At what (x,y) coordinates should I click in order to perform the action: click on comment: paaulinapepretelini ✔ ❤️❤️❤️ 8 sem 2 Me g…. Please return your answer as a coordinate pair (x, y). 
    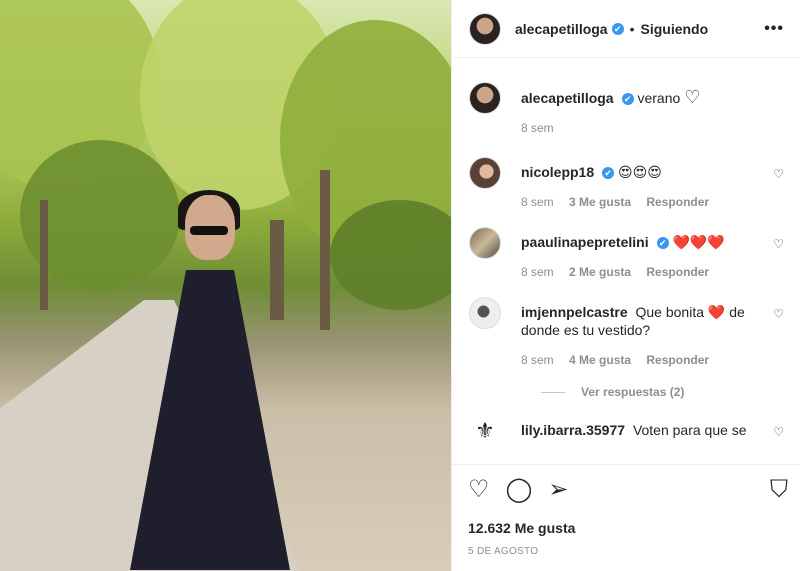
    Looking at the image, I should click on (626, 254).